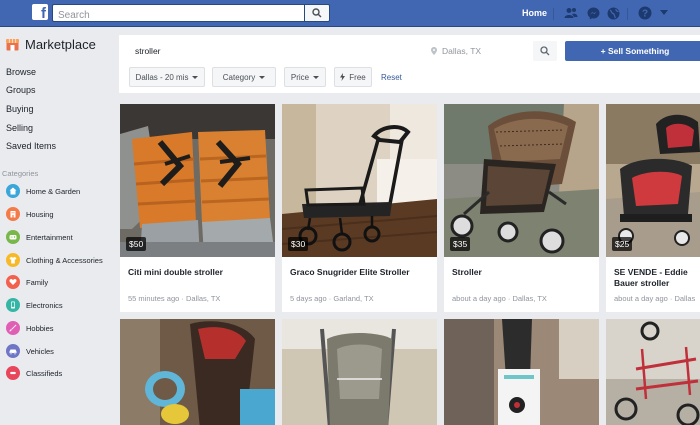 This screenshot has width=700, height=425. Describe the element at coordinates (332, 298) in the screenshot. I see `listing-meta: 5 days ago · Garland, TX` at that location.